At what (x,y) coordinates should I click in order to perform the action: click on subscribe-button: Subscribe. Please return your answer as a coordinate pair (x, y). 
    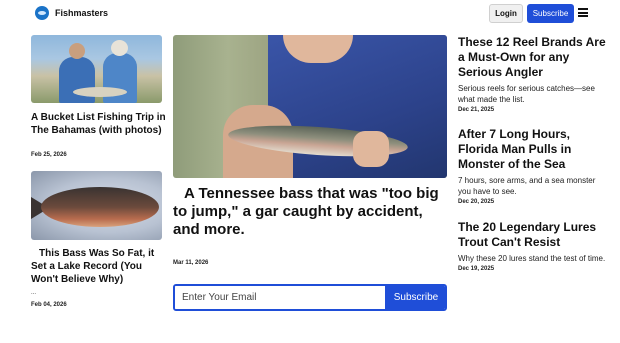
    Looking at the image, I should click on (550, 13).